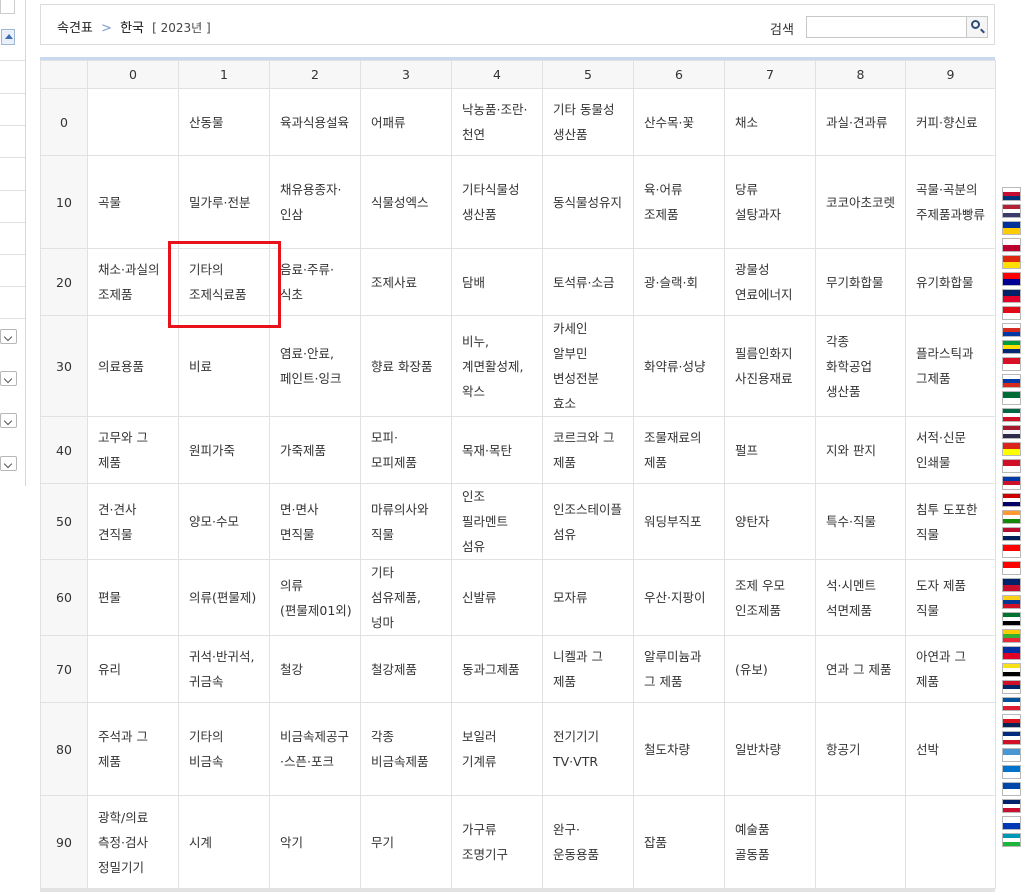  What do you see at coordinates (406, 749) in the screenshot?
I see `hs-code-cell: 각종 비금속제품` at bounding box center [406, 749].